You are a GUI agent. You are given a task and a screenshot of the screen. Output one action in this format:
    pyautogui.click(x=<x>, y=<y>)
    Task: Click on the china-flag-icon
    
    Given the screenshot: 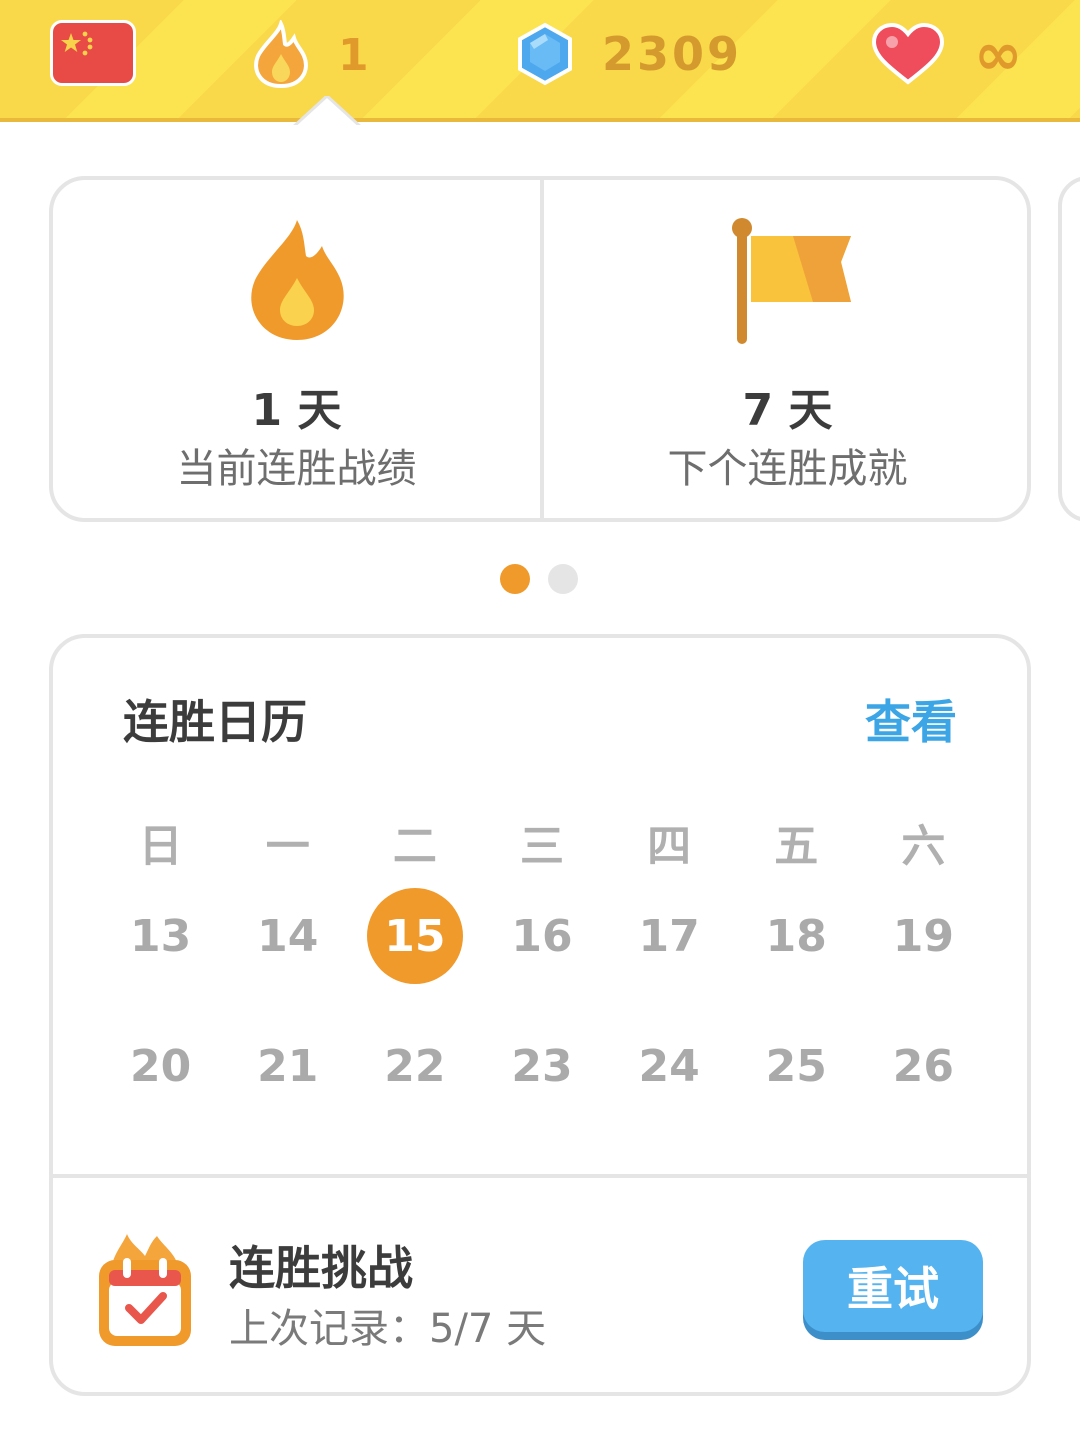 What is the action you would take?
    pyautogui.click(x=77, y=43)
    